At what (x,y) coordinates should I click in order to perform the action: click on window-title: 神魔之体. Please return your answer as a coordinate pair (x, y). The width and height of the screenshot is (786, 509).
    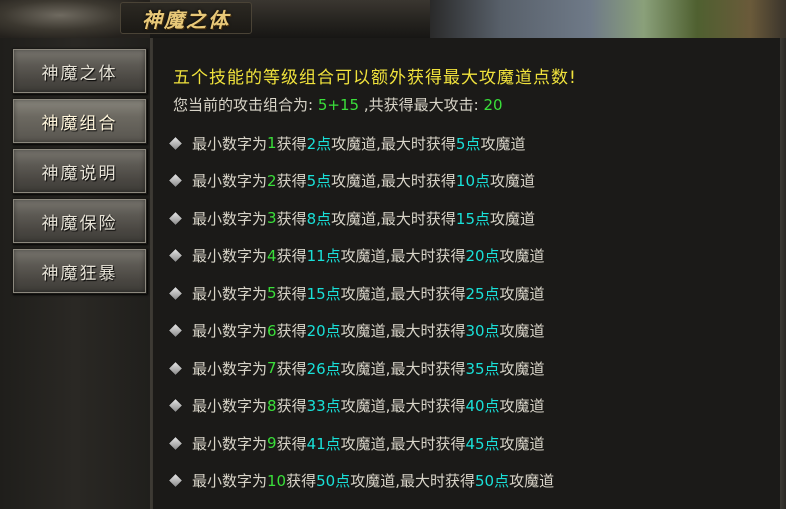
    Looking at the image, I should click on (186, 19).